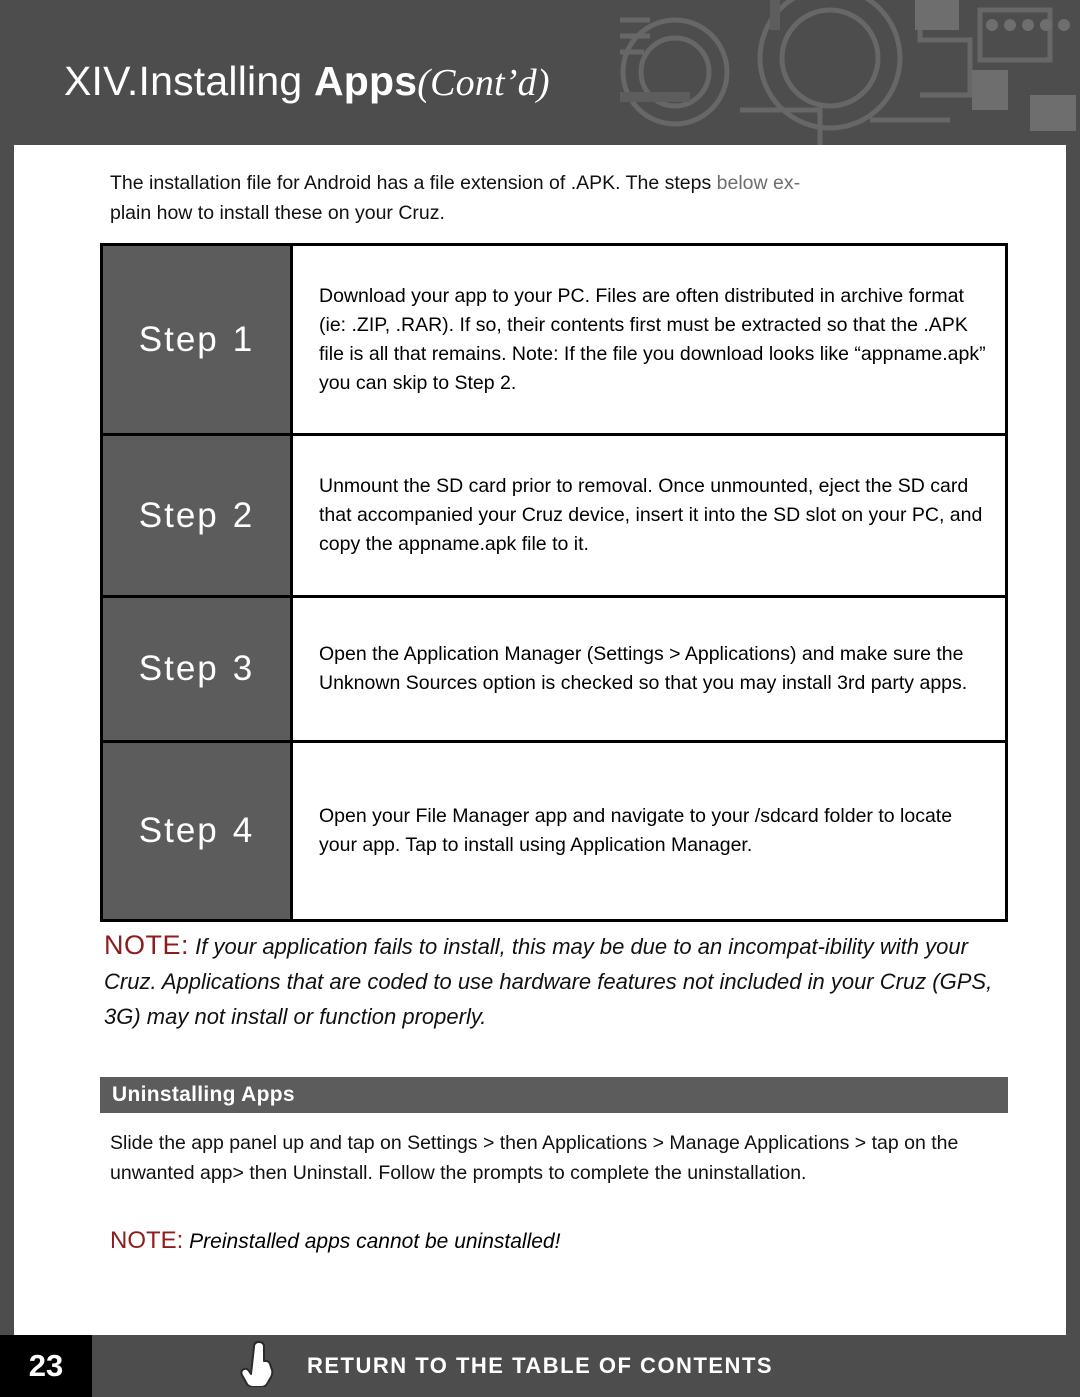  I want to click on footer-link-label: RETURN TO THE TABLE OF CONTENTS, so click(540, 1365).